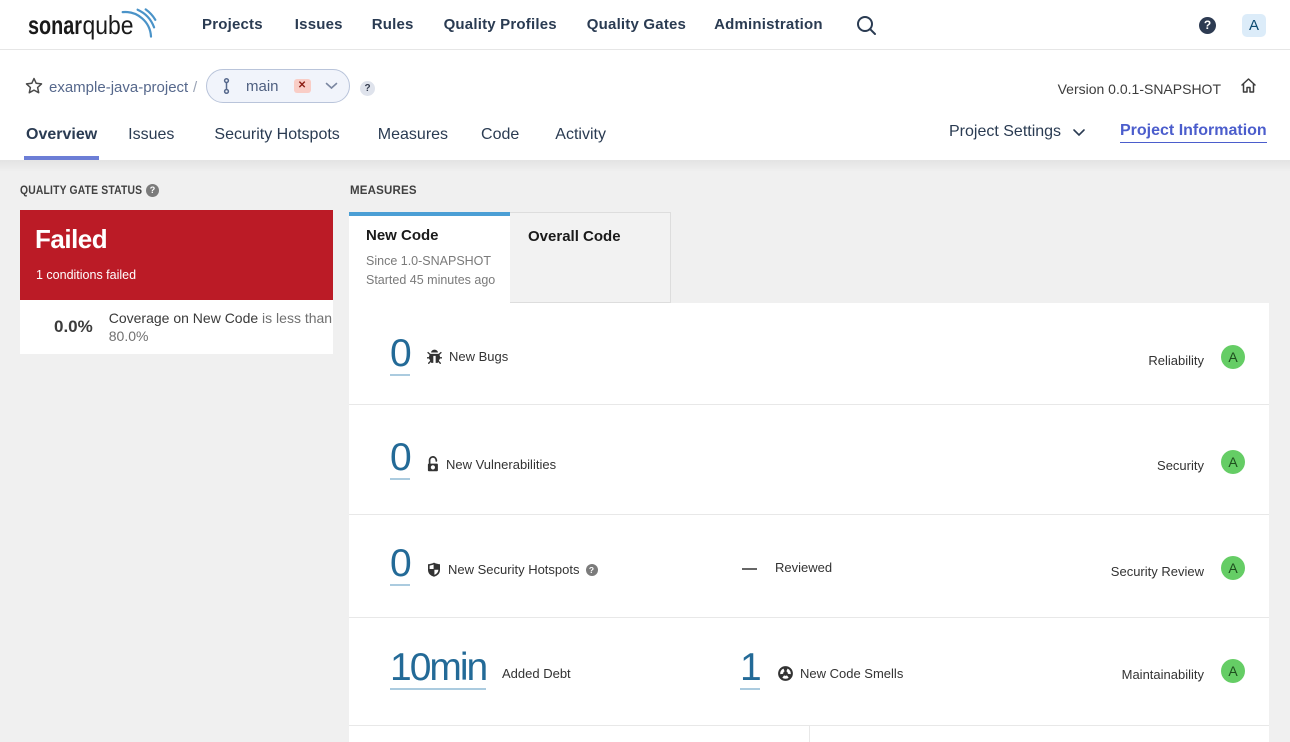  Describe the element at coordinates (55, 25) in the screenshot. I see `svg-text: sonar` at that location.